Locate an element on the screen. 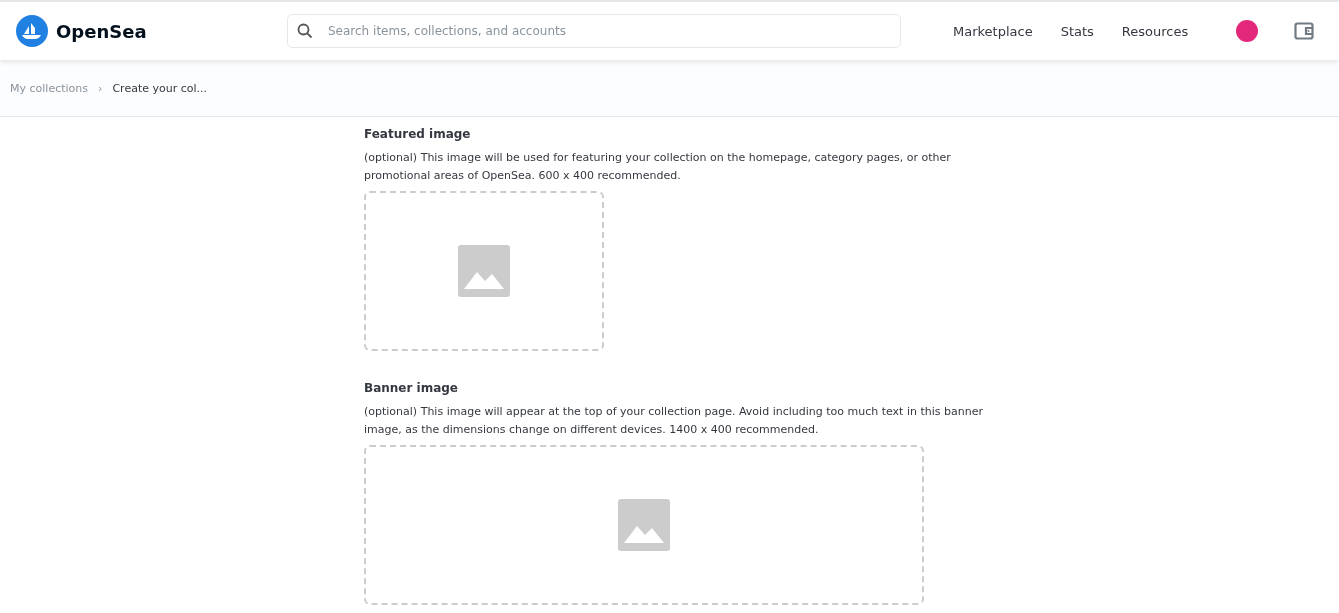 This screenshot has width=1339, height=613. brand-name: OpenSea is located at coordinates (101, 31).